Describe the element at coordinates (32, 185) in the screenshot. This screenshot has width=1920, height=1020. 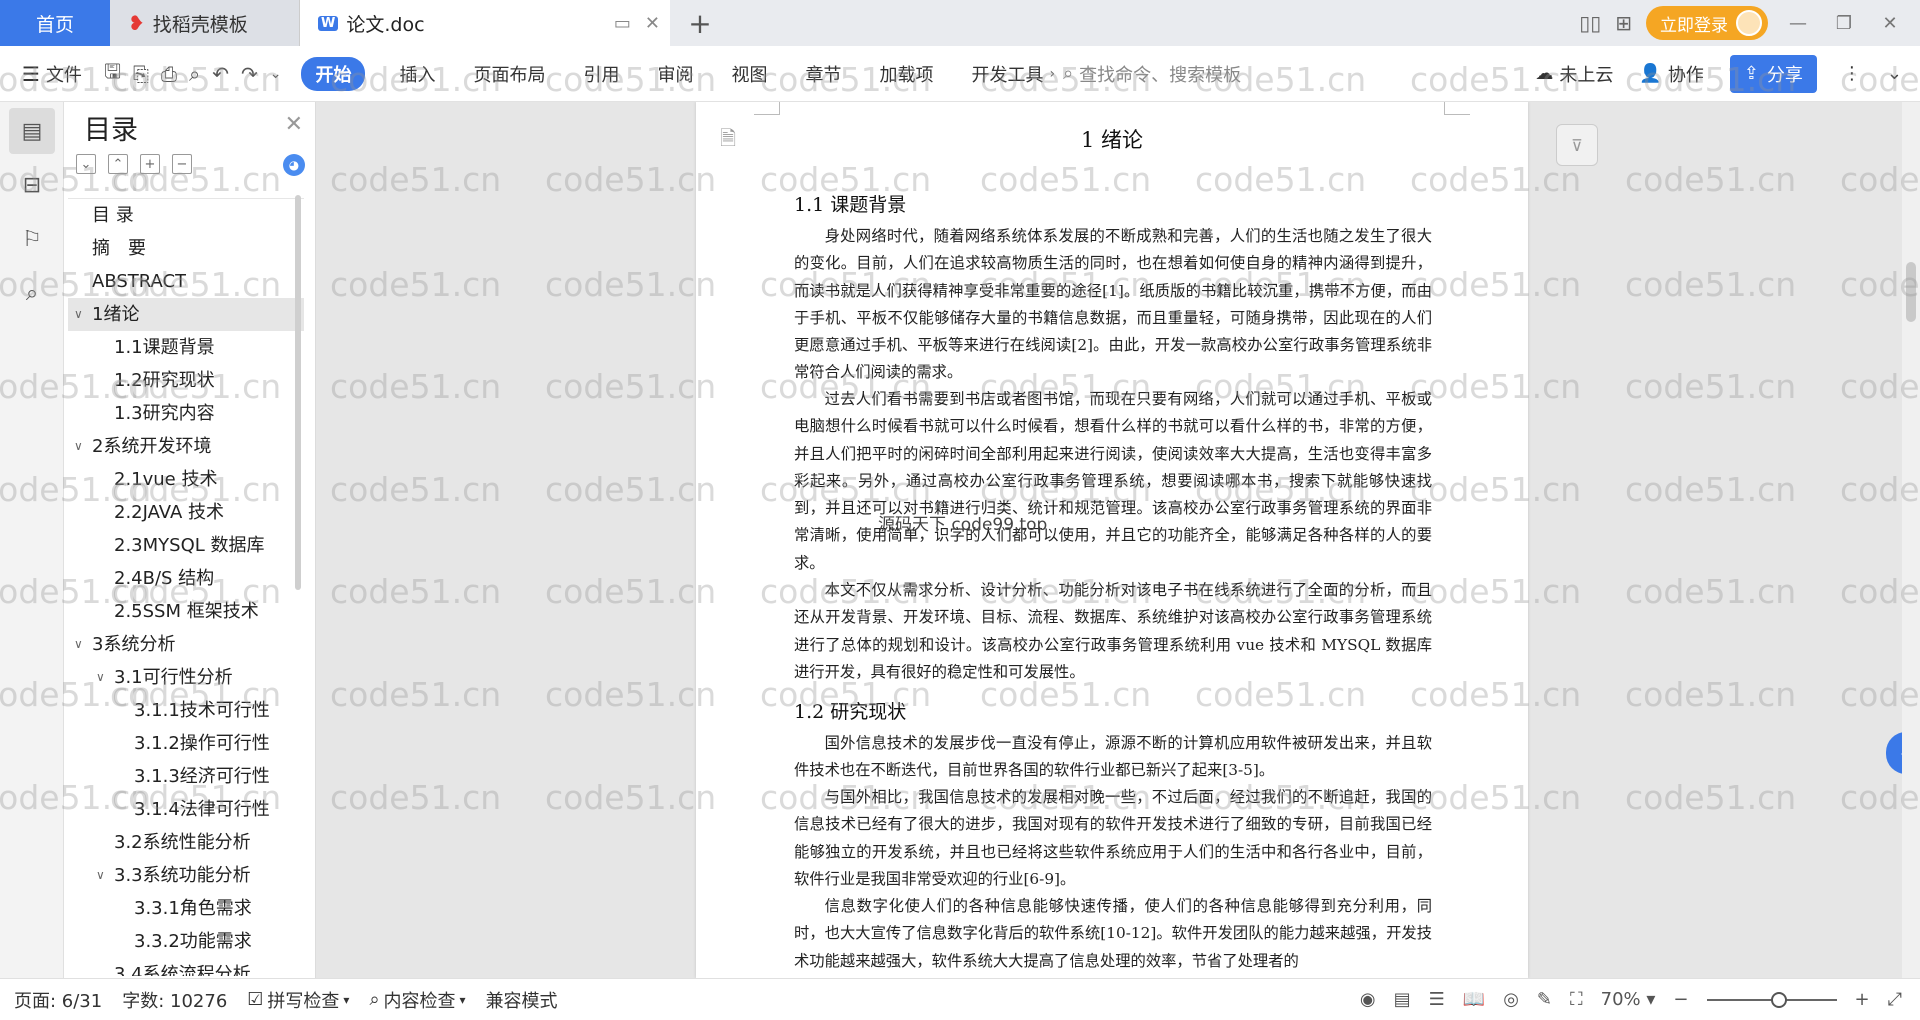
I see `chapter-nav-icon: ⊟` at that location.